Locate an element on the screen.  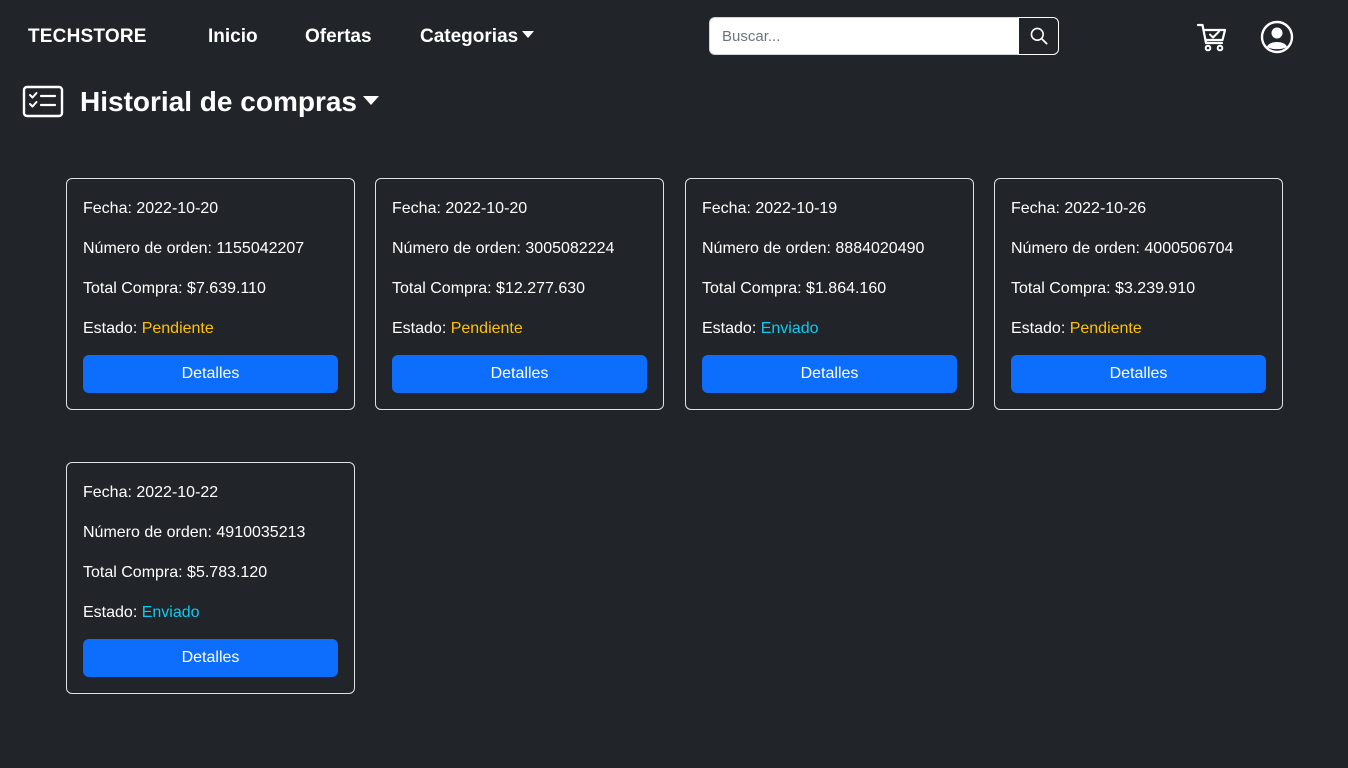
order-date: Fecha: 2022-10-22 is located at coordinates (151, 492).